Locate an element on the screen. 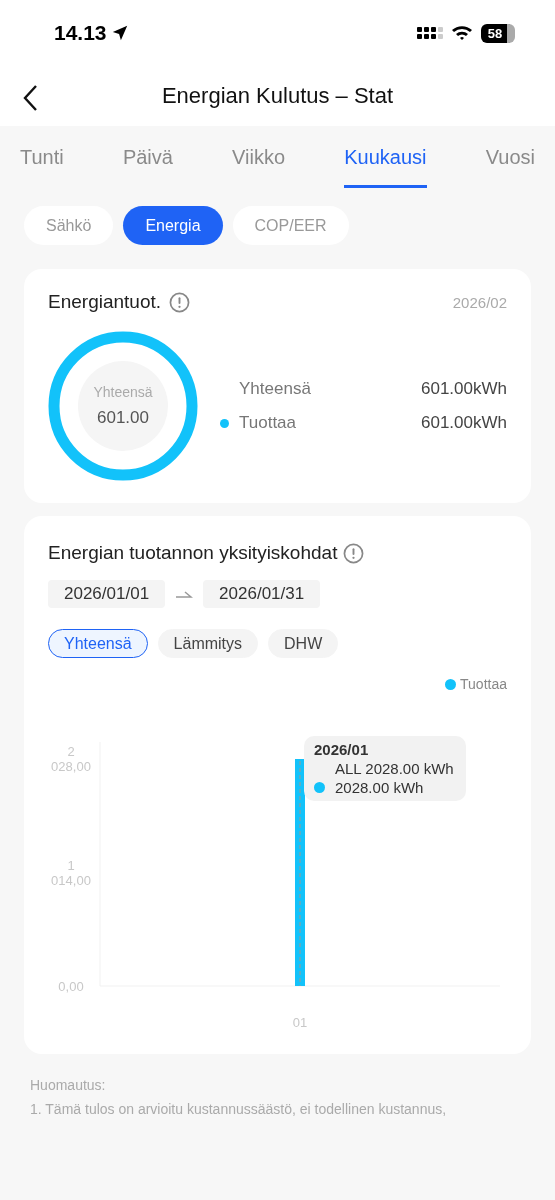 This screenshot has width=555, height=1200. period-tab: Tunti is located at coordinates (42, 167).